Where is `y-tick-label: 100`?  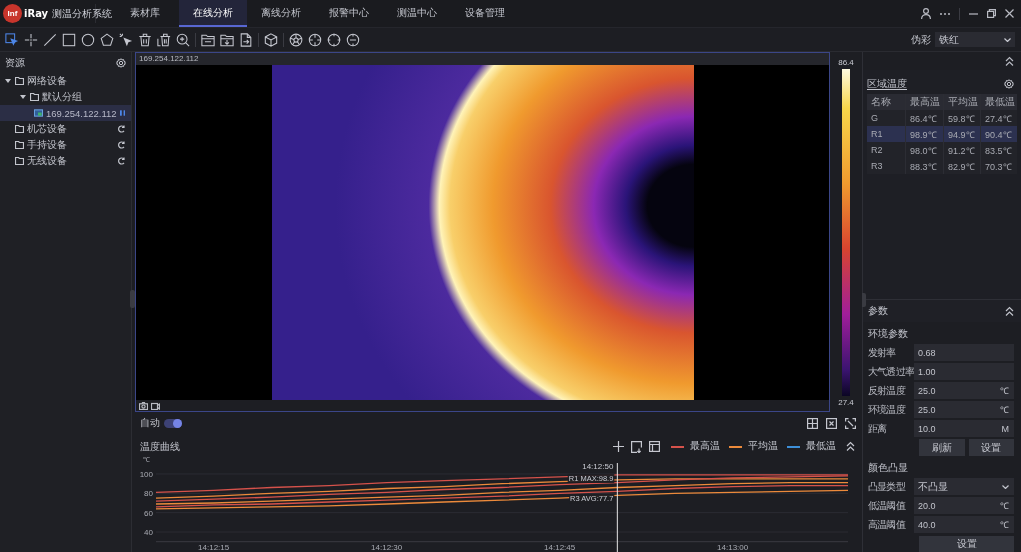 y-tick-label: 100 is located at coordinates (146, 474).